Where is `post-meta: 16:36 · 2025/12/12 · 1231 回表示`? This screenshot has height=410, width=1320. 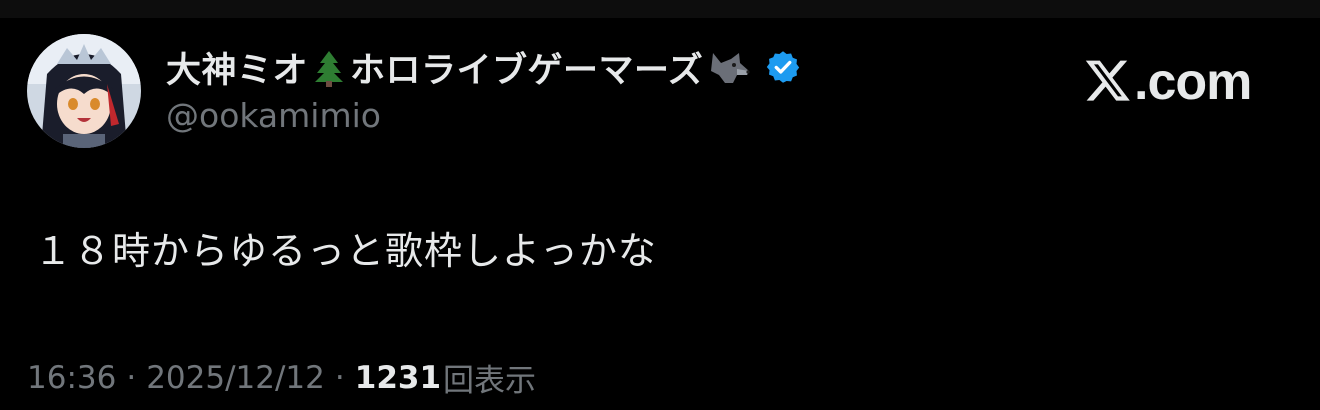 post-meta: 16:36 · 2025/12/12 · 1231 回表示 is located at coordinates (281, 377).